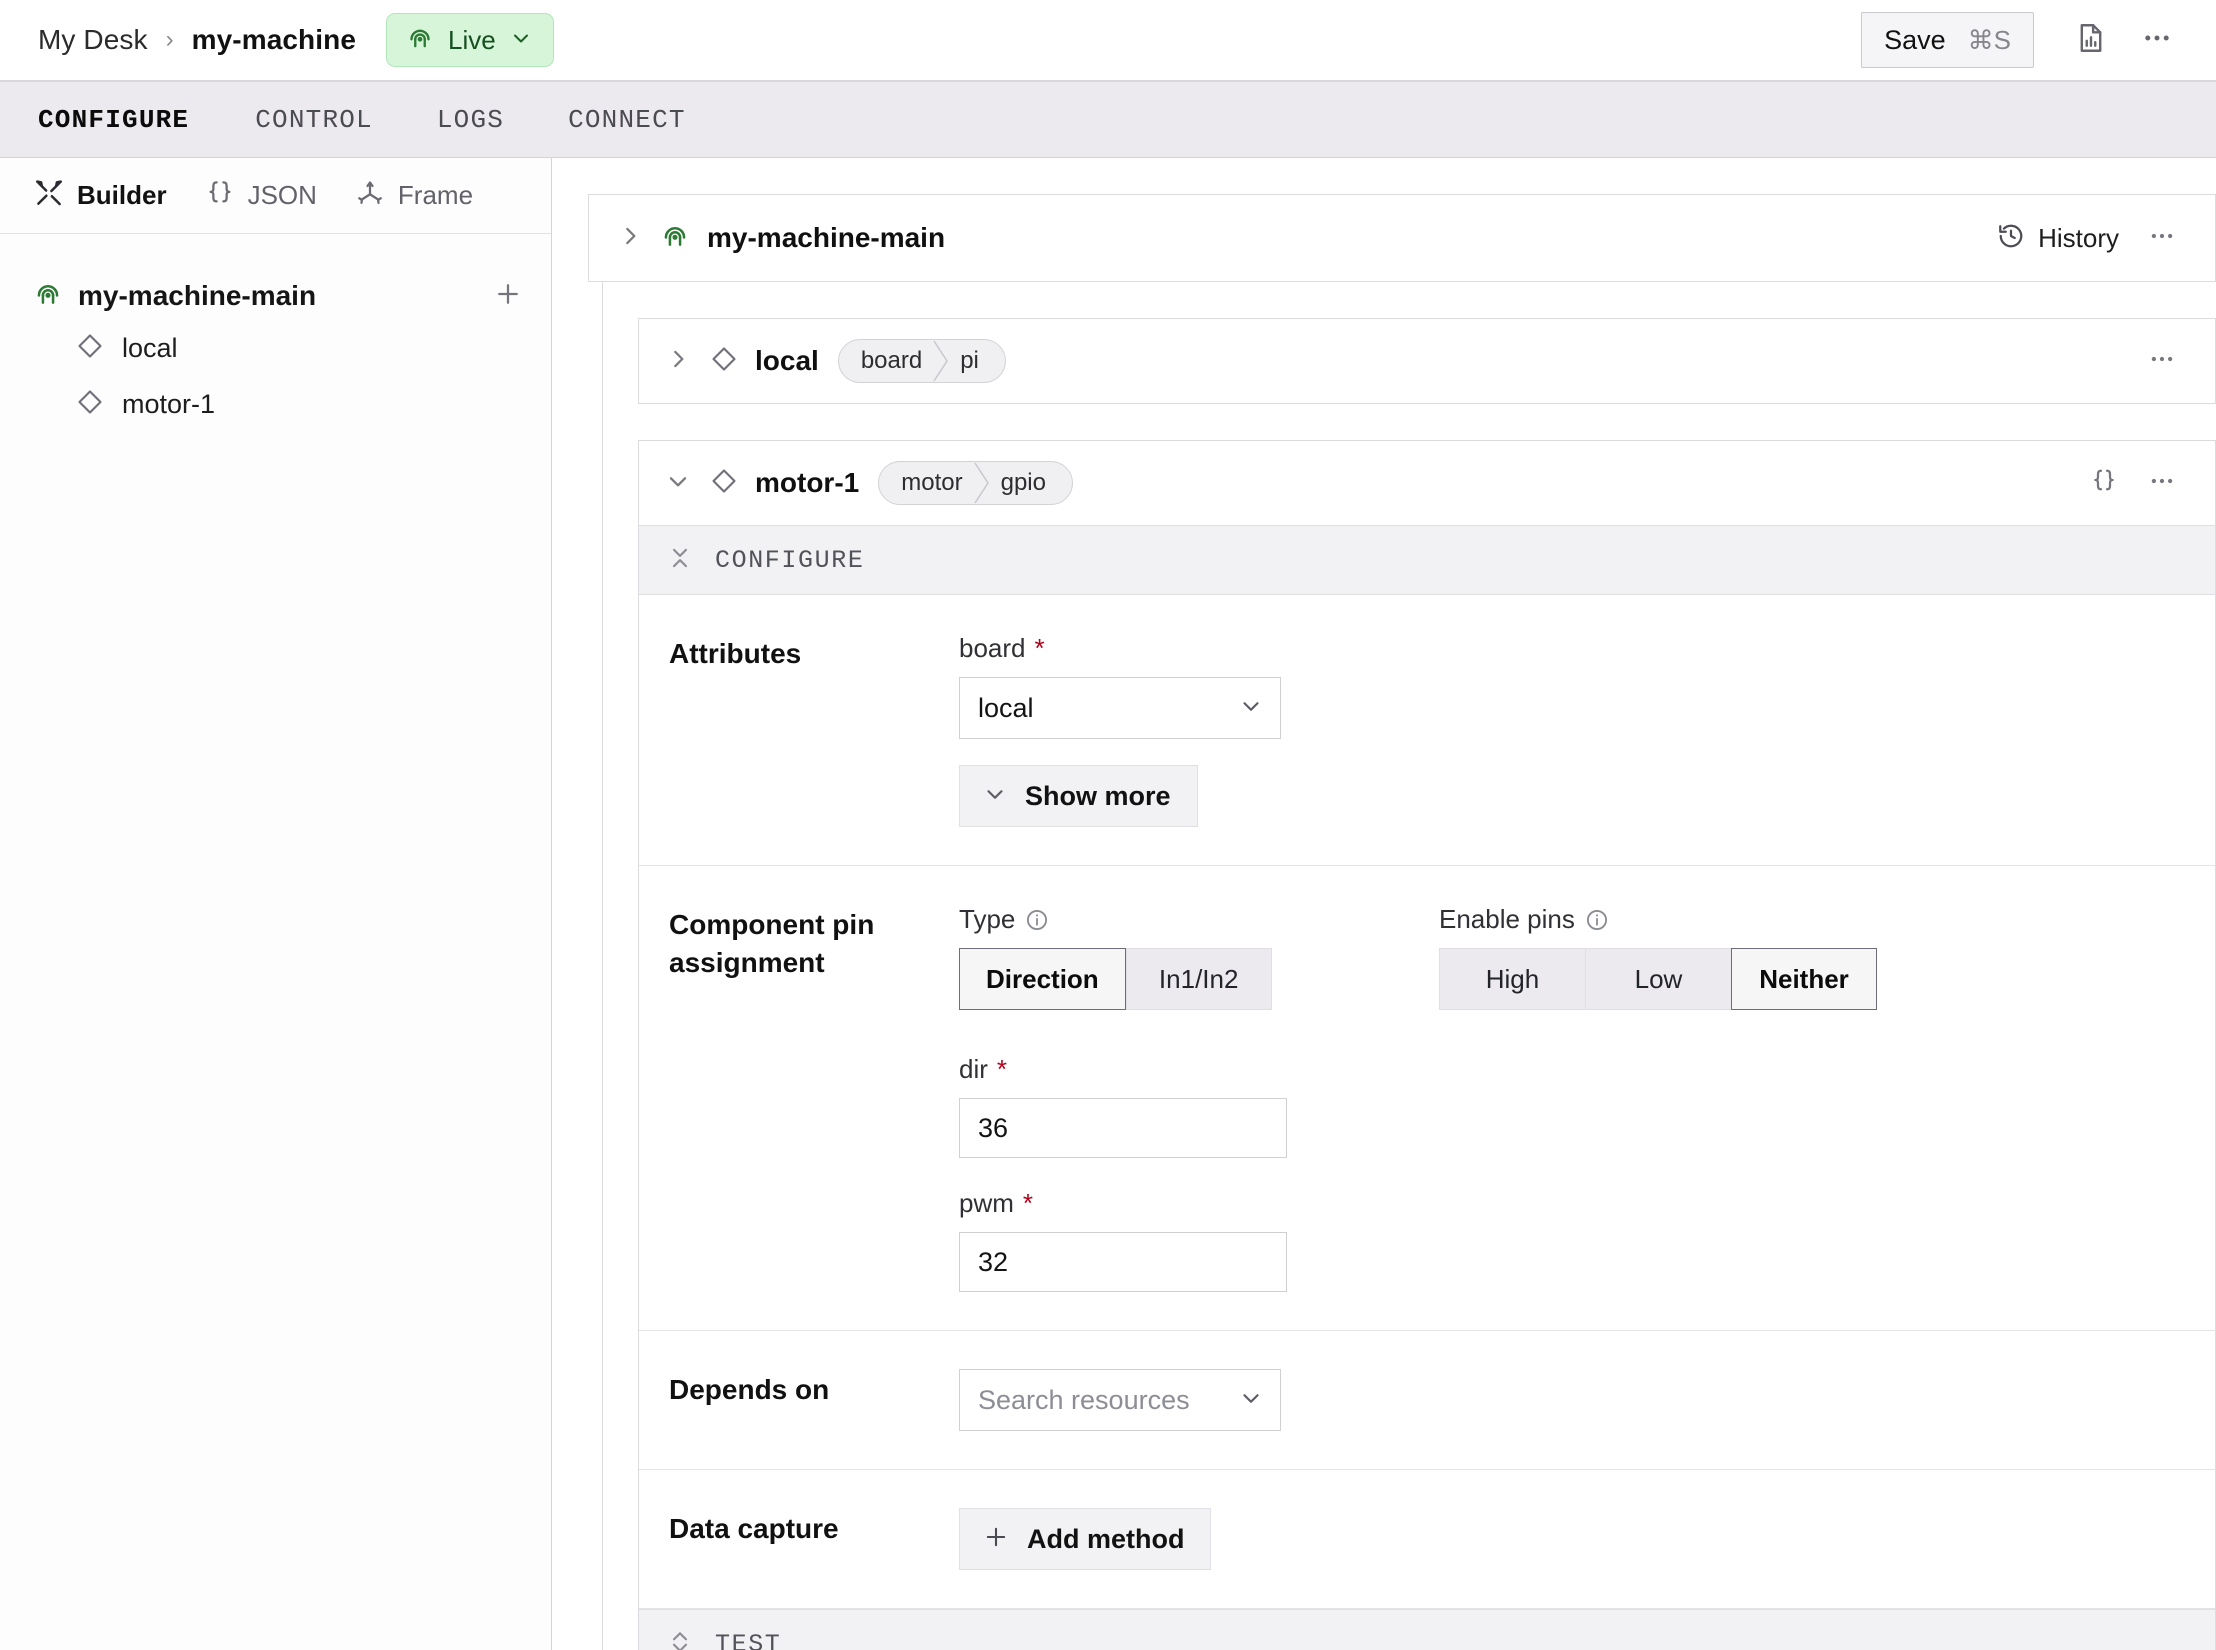 The height and width of the screenshot is (1650, 2216). What do you see at coordinates (1042, 979) in the screenshot?
I see `type-option-direction: Direction` at bounding box center [1042, 979].